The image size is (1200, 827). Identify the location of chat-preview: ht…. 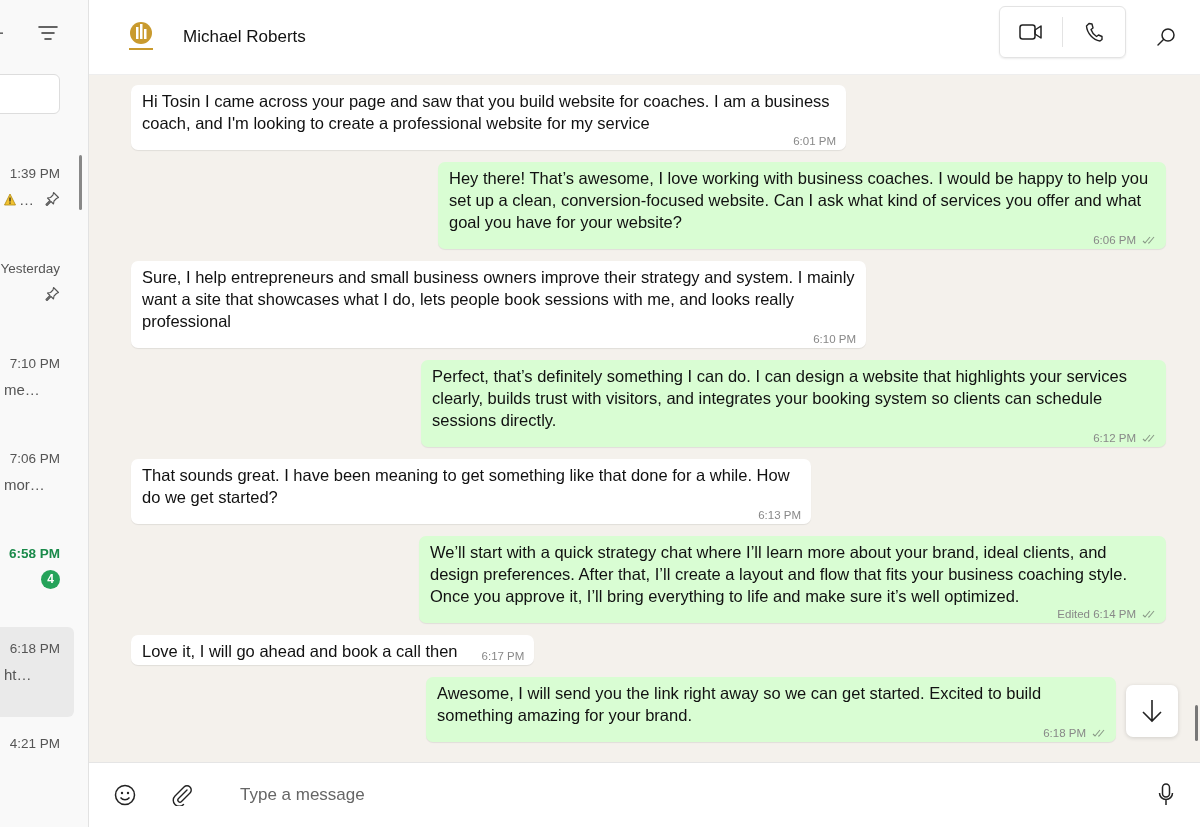
(18, 674).